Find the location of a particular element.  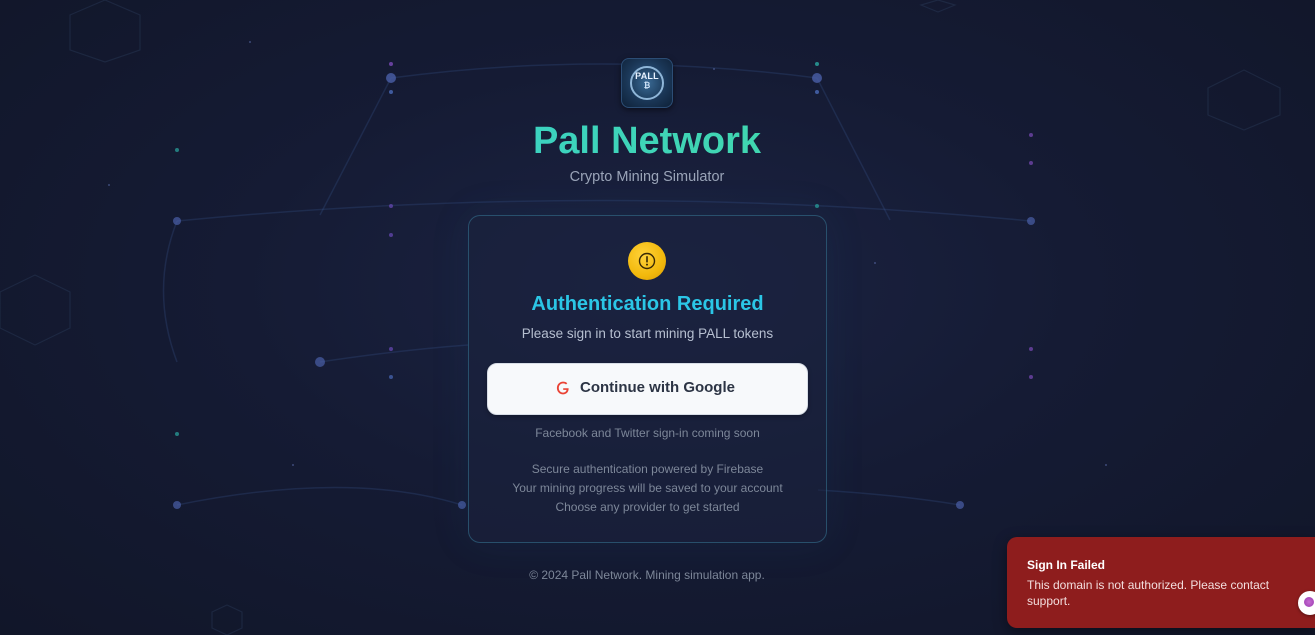

google-g-icon is located at coordinates (562, 388).